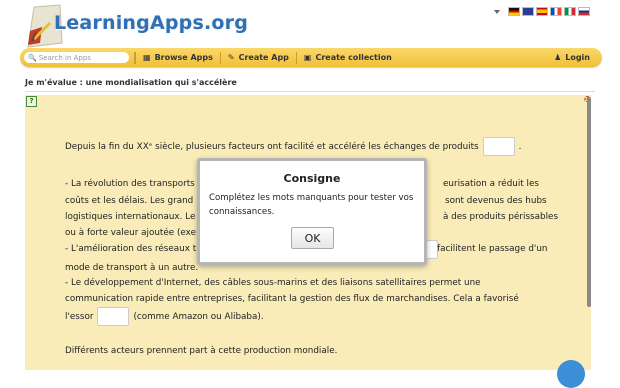 The width and height of the screenshot is (620, 388). Describe the element at coordinates (183, 57) in the screenshot. I see `browse-apps-label: Browse Apps` at that location.